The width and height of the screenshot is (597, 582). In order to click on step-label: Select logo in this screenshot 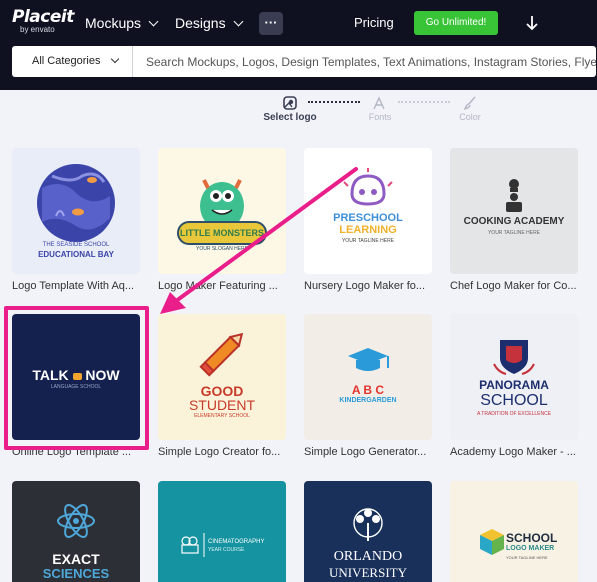, I will do `click(290, 117)`.